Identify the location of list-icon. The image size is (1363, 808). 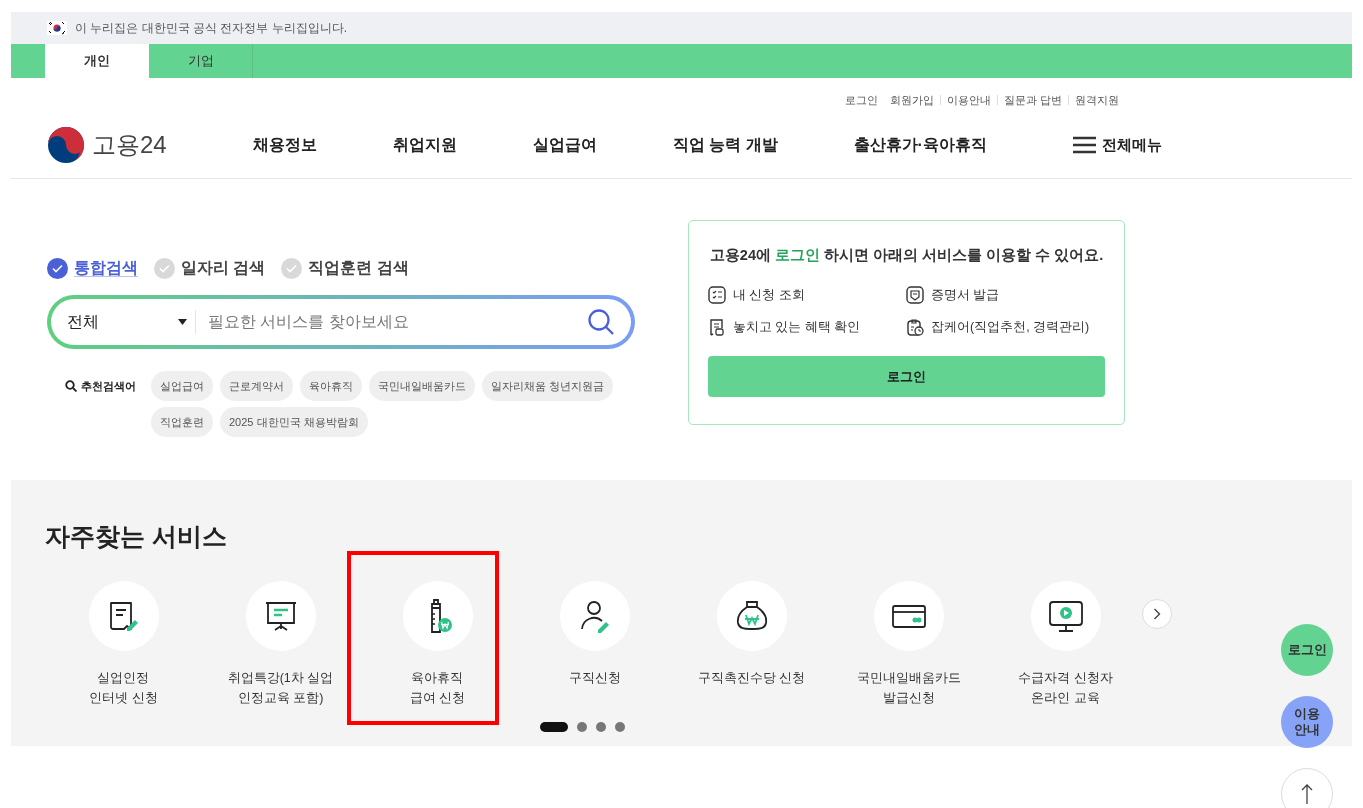
(717, 295).